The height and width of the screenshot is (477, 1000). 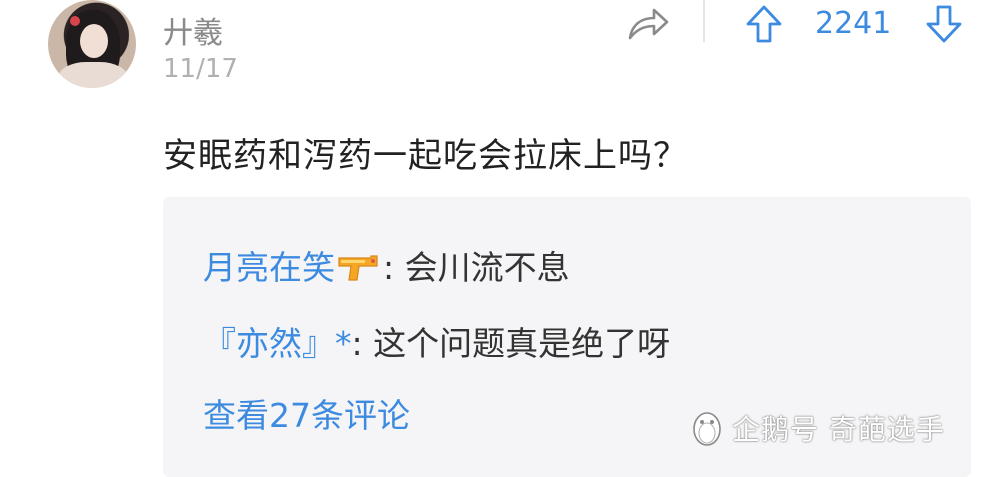 I want to click on downvote-arrow-icon, so click(x=944, y=24).